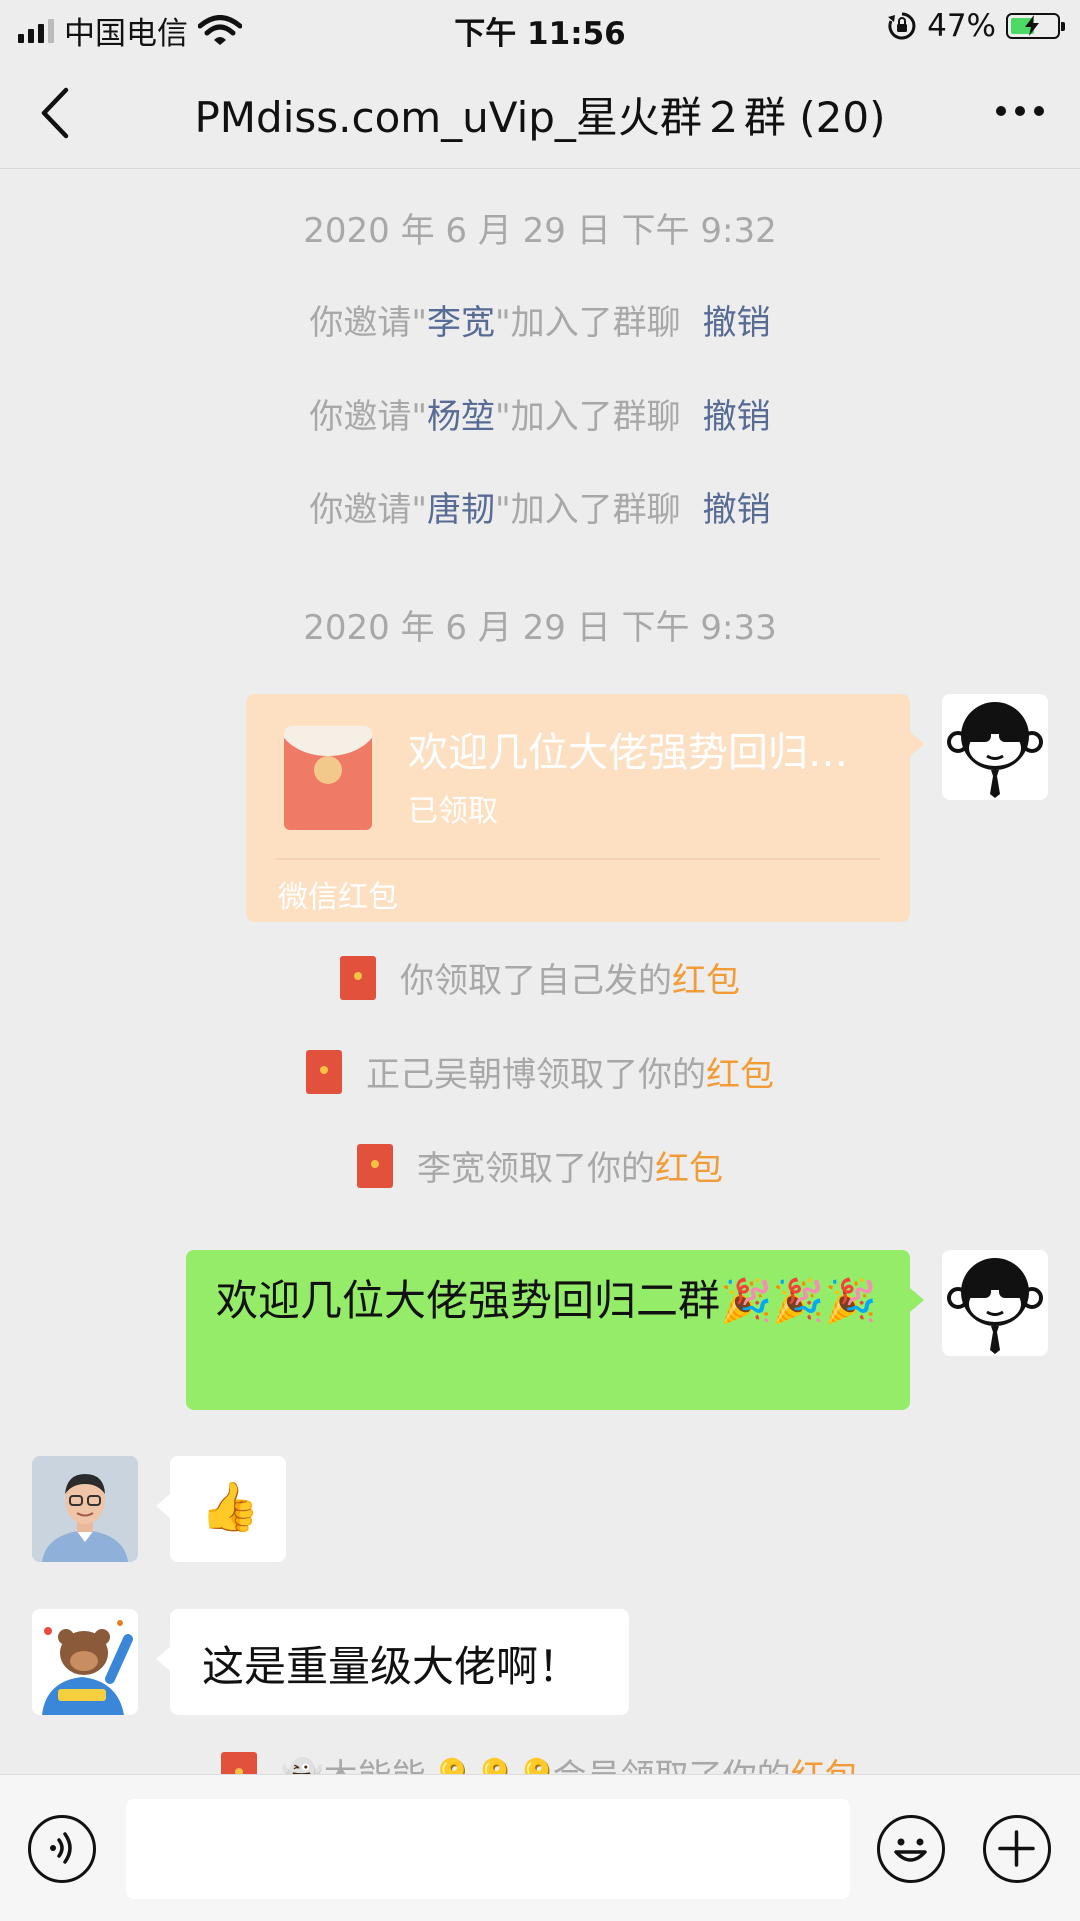  What do you see at coordinates (961, 26) in the screenshot?
I see `battery-percent: 47%` at bounding box center [961, 26].